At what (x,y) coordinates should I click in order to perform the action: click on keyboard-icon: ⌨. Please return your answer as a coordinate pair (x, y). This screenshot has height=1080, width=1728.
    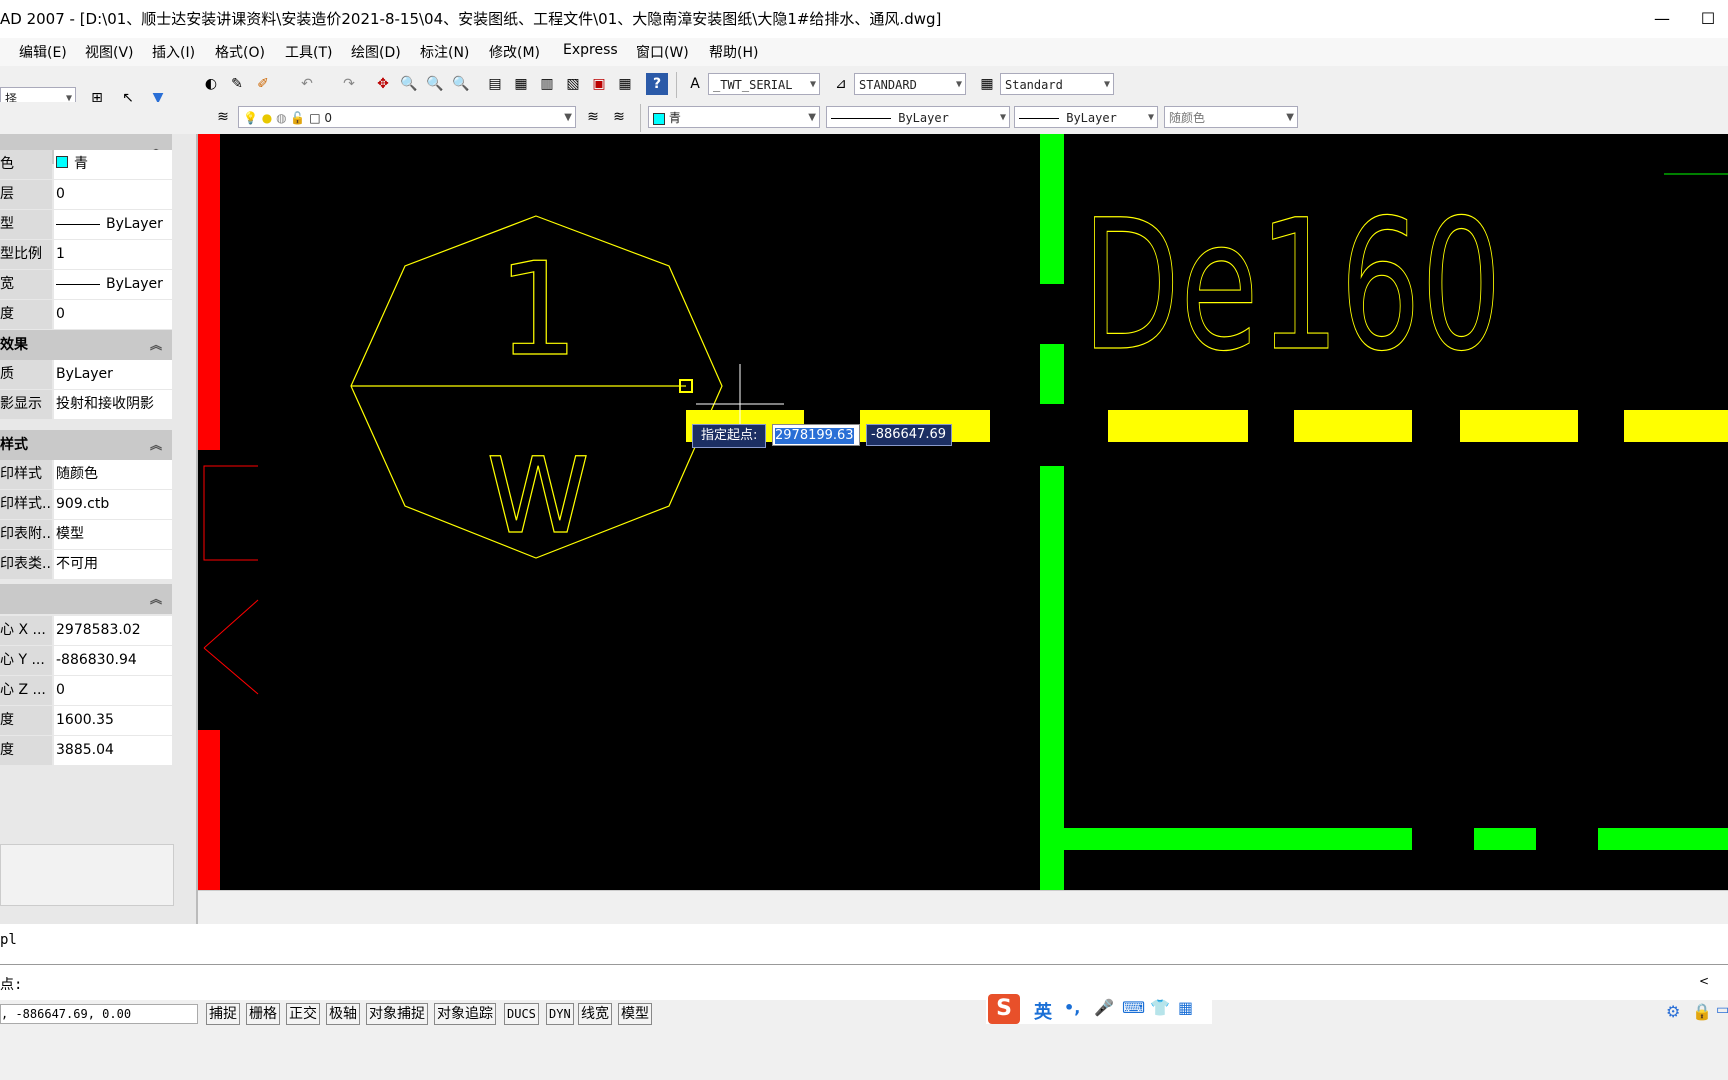
    Looking at the image, I should click on (1133, 1007).